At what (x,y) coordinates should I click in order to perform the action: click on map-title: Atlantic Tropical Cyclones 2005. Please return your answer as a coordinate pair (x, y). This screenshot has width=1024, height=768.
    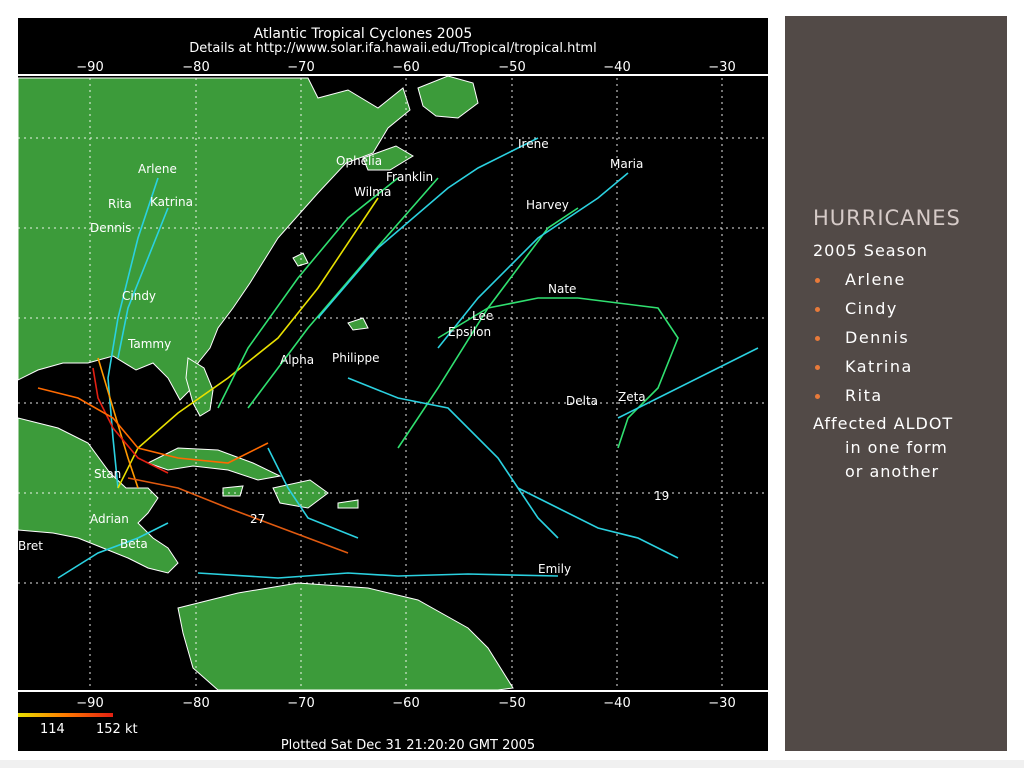
    Looking at the image, I should click on (363, 34).